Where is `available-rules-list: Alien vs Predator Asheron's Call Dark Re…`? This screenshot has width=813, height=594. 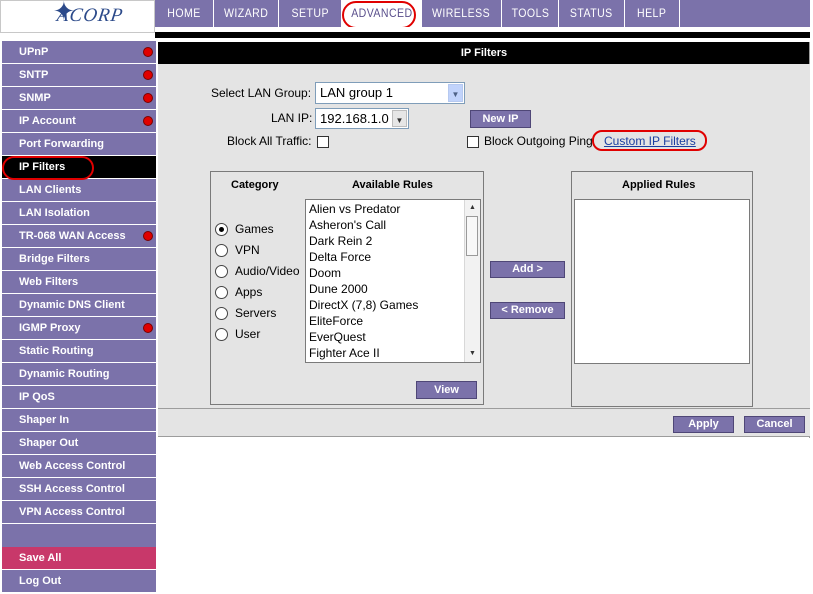 available-rules-list: Alien vs Predator Asheron's Call Dark Re… is located at coordinates (393, 281).